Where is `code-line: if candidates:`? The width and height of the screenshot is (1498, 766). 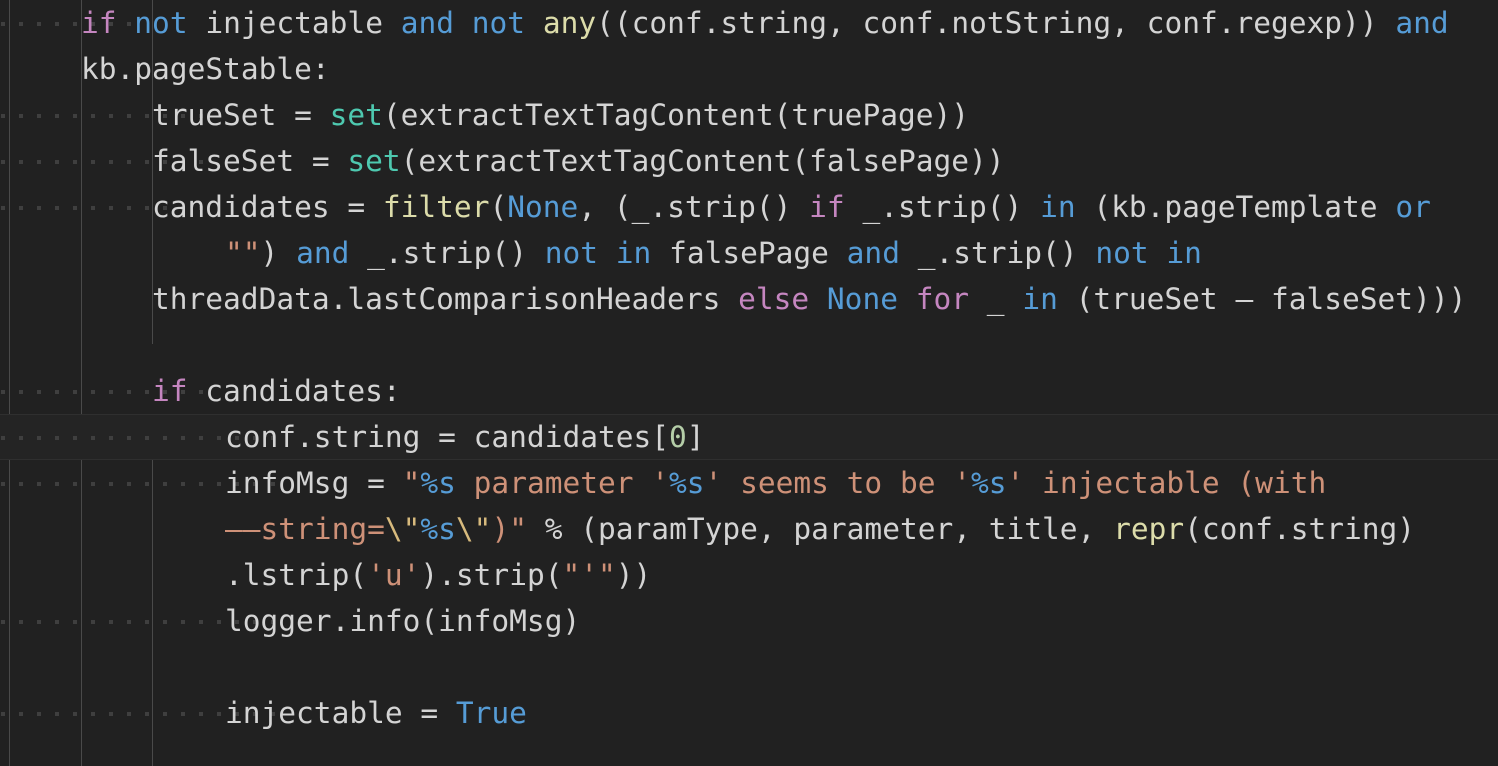
code-line: if candidates: is located at coordinates (749, 391).